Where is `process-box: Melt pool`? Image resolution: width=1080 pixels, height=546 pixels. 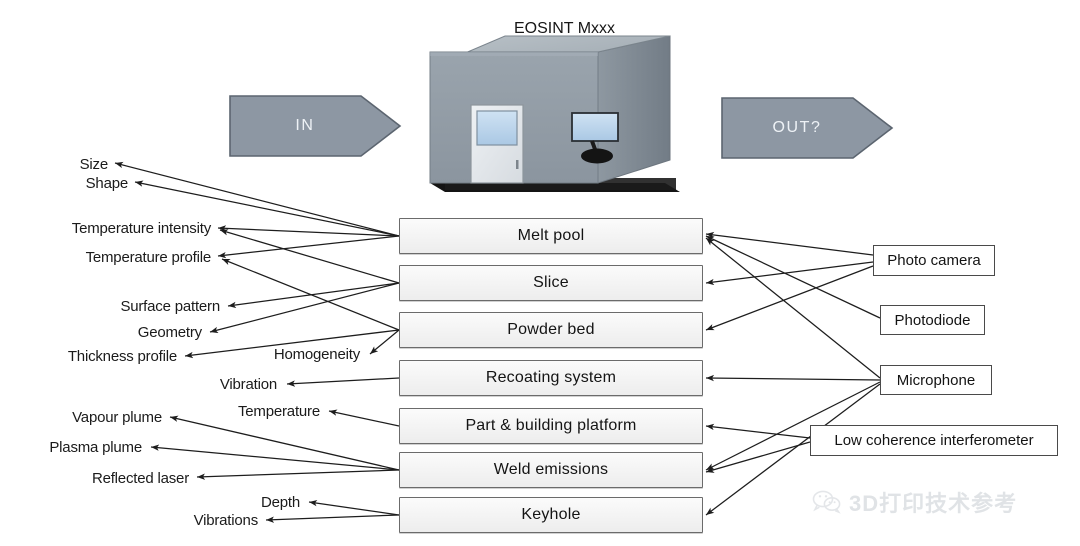
process-box: Melt pool is located at coordinates (551, 236).